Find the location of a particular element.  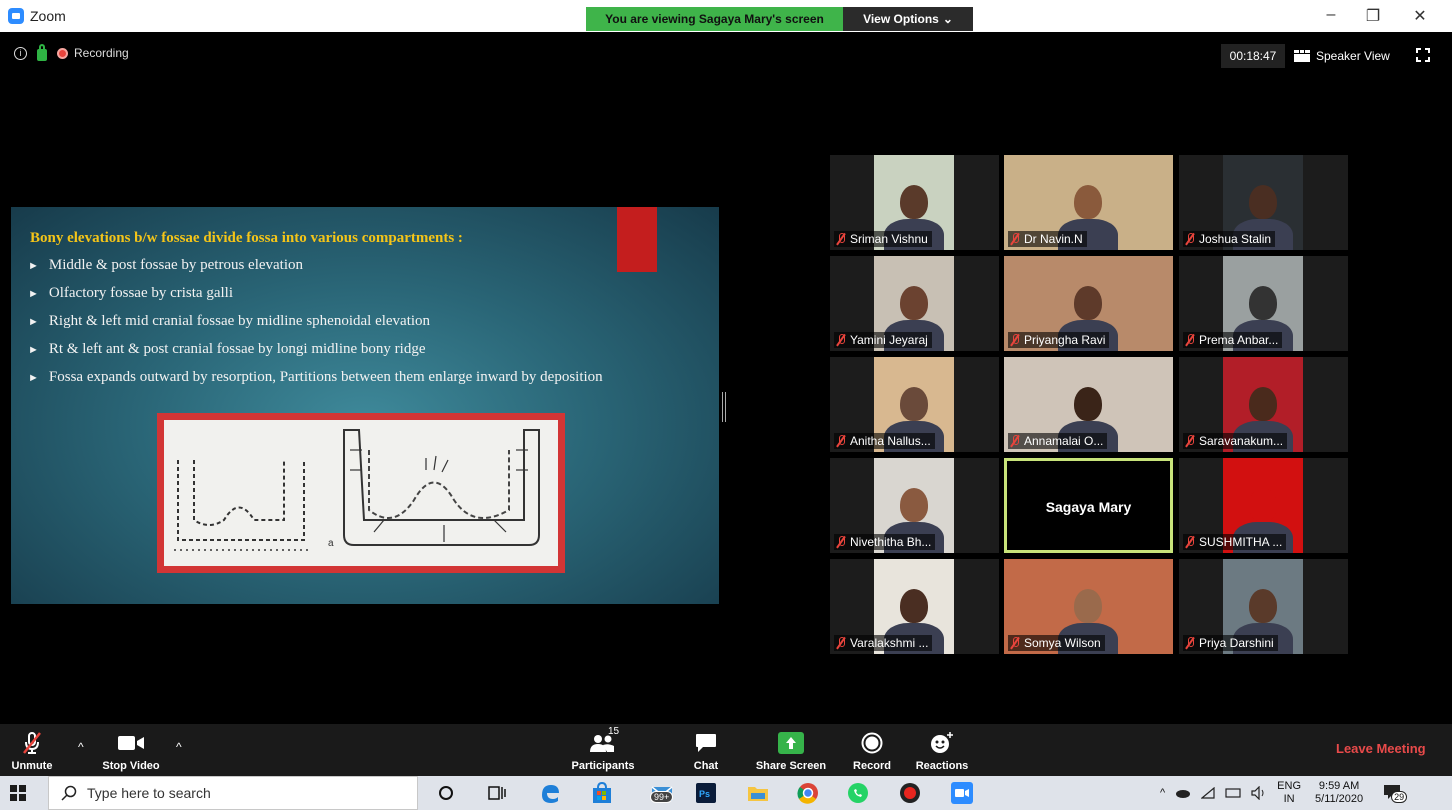

chat-label: Chat is located at coordinates (706, 766).